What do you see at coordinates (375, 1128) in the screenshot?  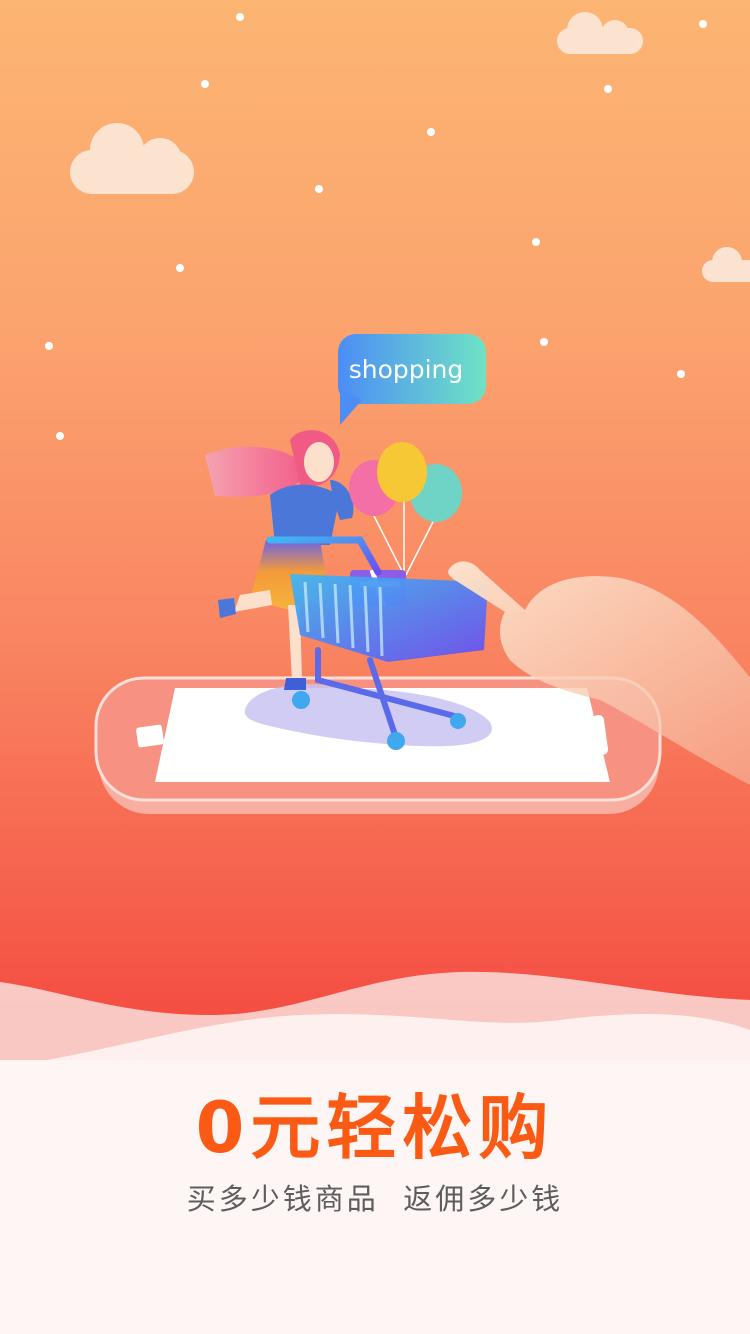 I see `promo-headline: 0元轻松购` at bounding box center [375, 1128].